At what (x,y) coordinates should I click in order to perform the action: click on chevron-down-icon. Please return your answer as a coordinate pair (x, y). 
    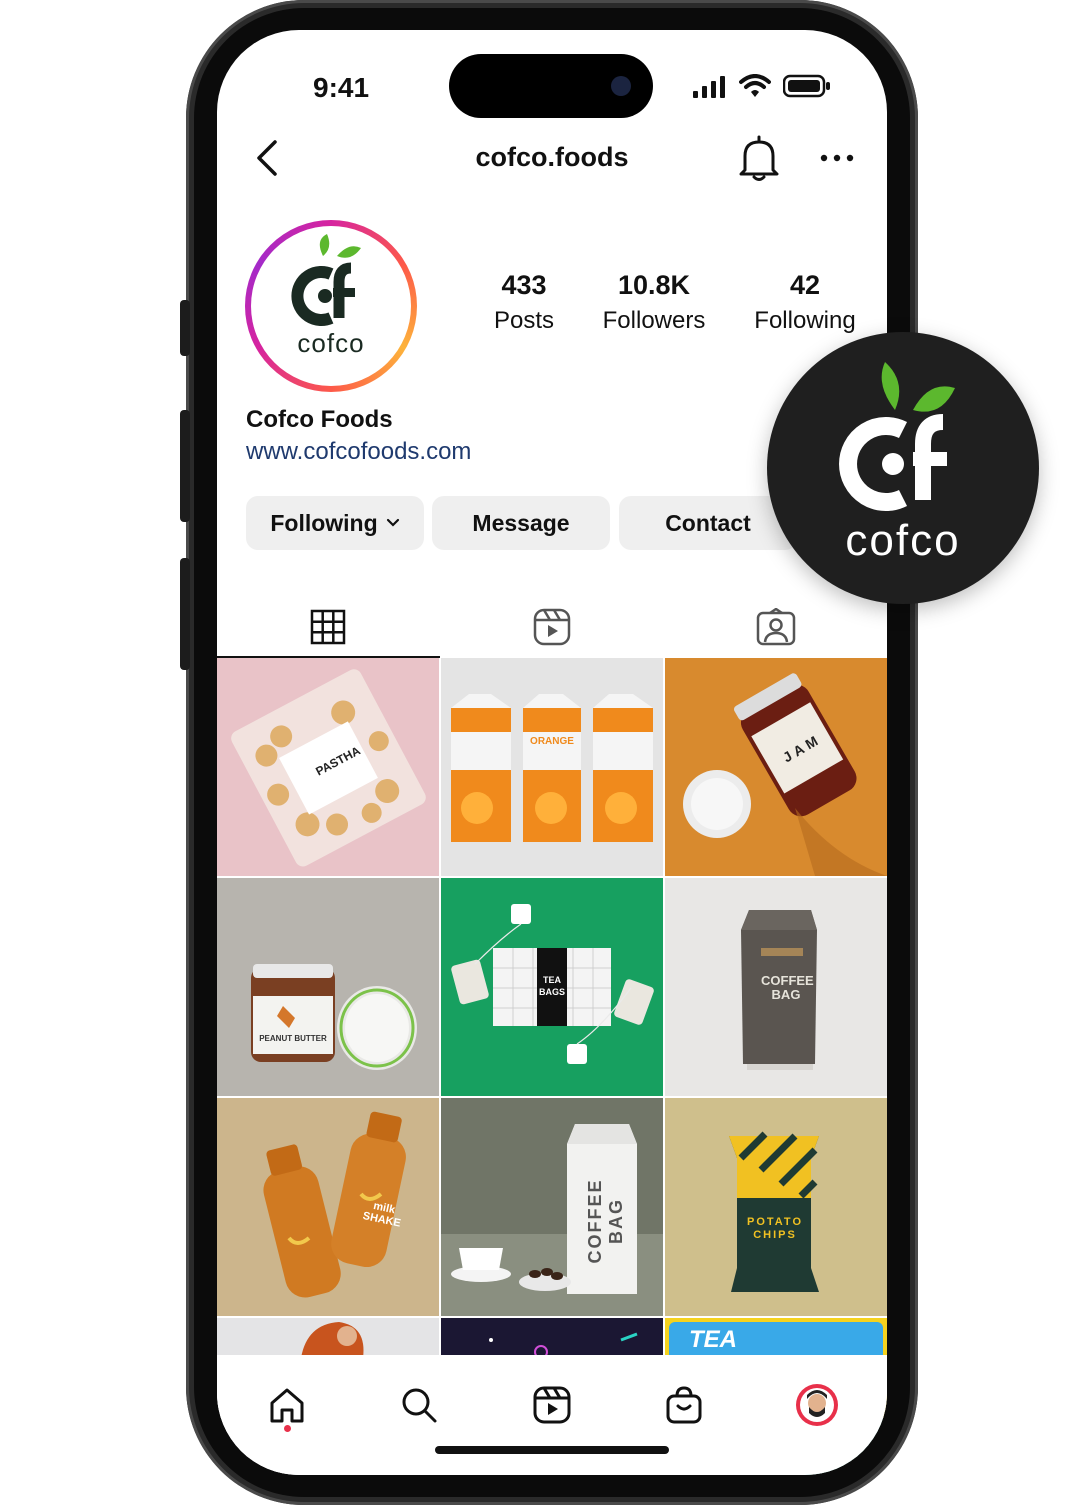
    Looking at the image, I should click on (392, 522).